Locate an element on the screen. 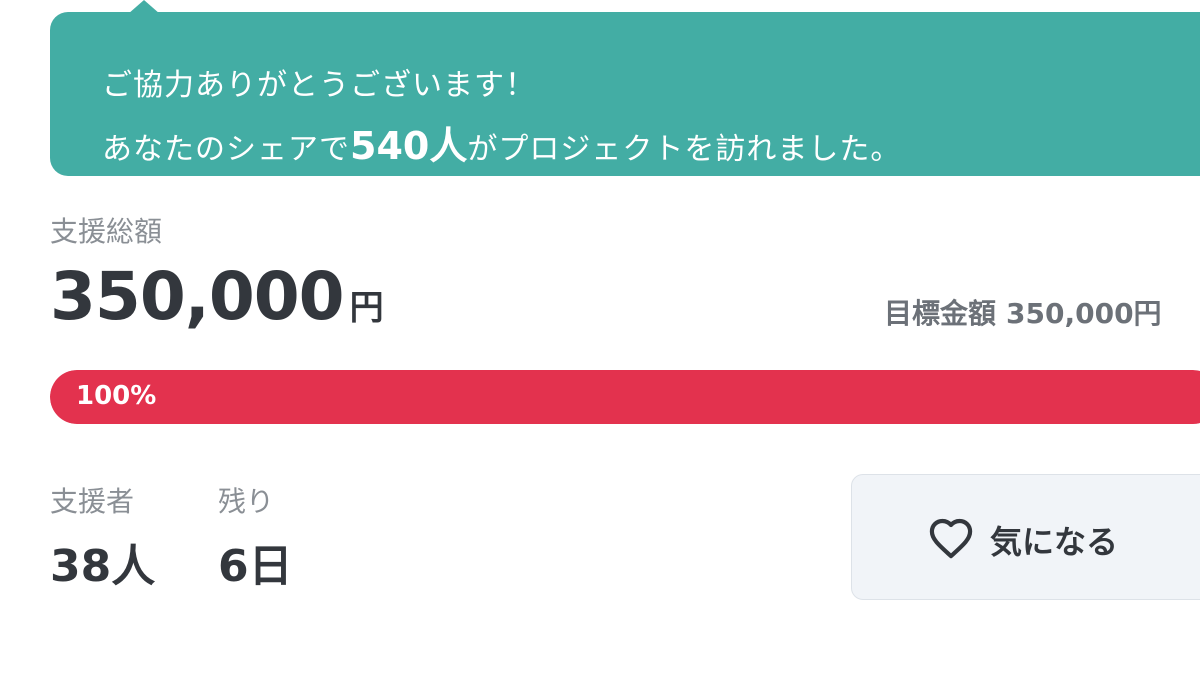 The width and height of the screenshot is (1200, 674). goal-value: 350,000円 is located at coordinates (1084, 313).